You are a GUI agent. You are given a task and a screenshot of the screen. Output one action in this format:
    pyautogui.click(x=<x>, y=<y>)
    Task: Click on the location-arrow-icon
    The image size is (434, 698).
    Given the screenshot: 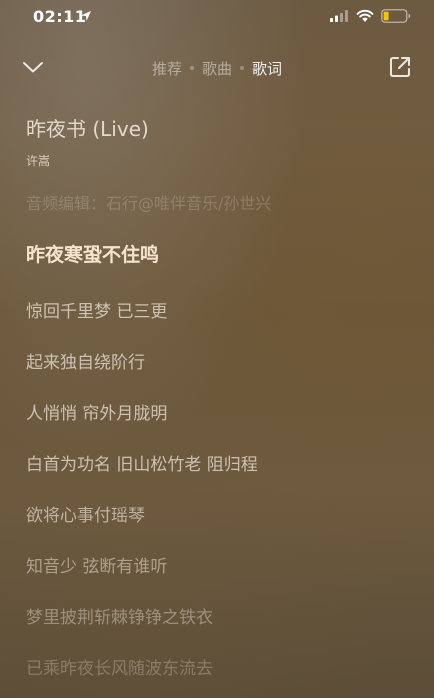 What is the action you would take?
    pyautogui.click(x=86, y=16)
    